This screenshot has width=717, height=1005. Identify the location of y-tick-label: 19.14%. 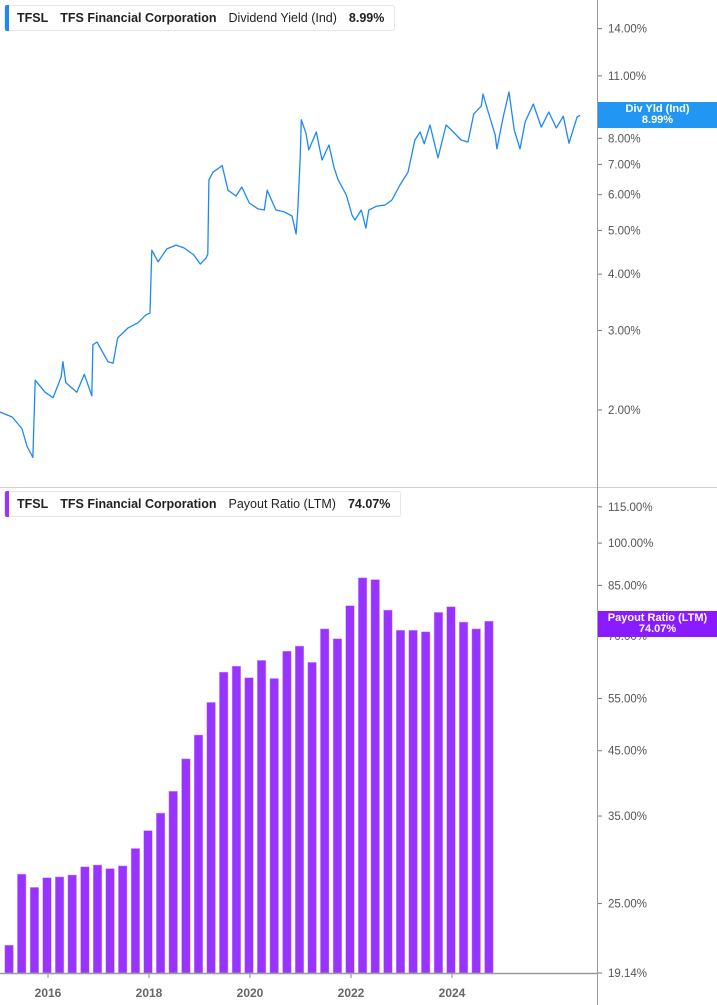
(627, 974).